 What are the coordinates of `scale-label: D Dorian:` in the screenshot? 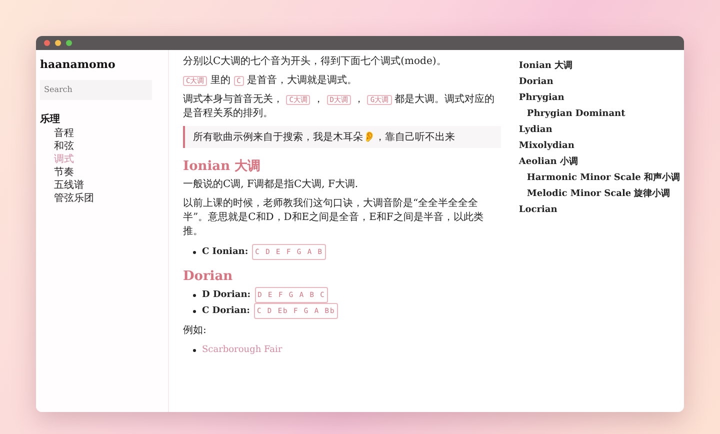 It's located at (226, 295).